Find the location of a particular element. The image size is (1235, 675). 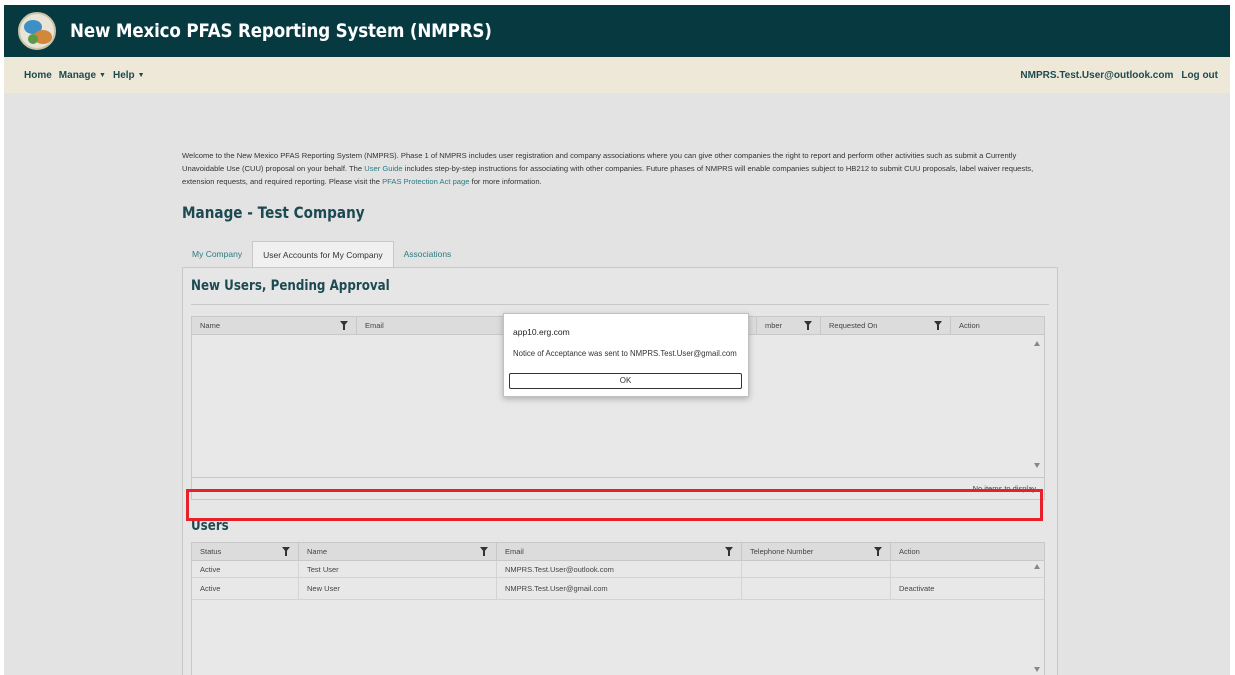

dialog-title: app10.erg.com is located at coordinates (541, 332).